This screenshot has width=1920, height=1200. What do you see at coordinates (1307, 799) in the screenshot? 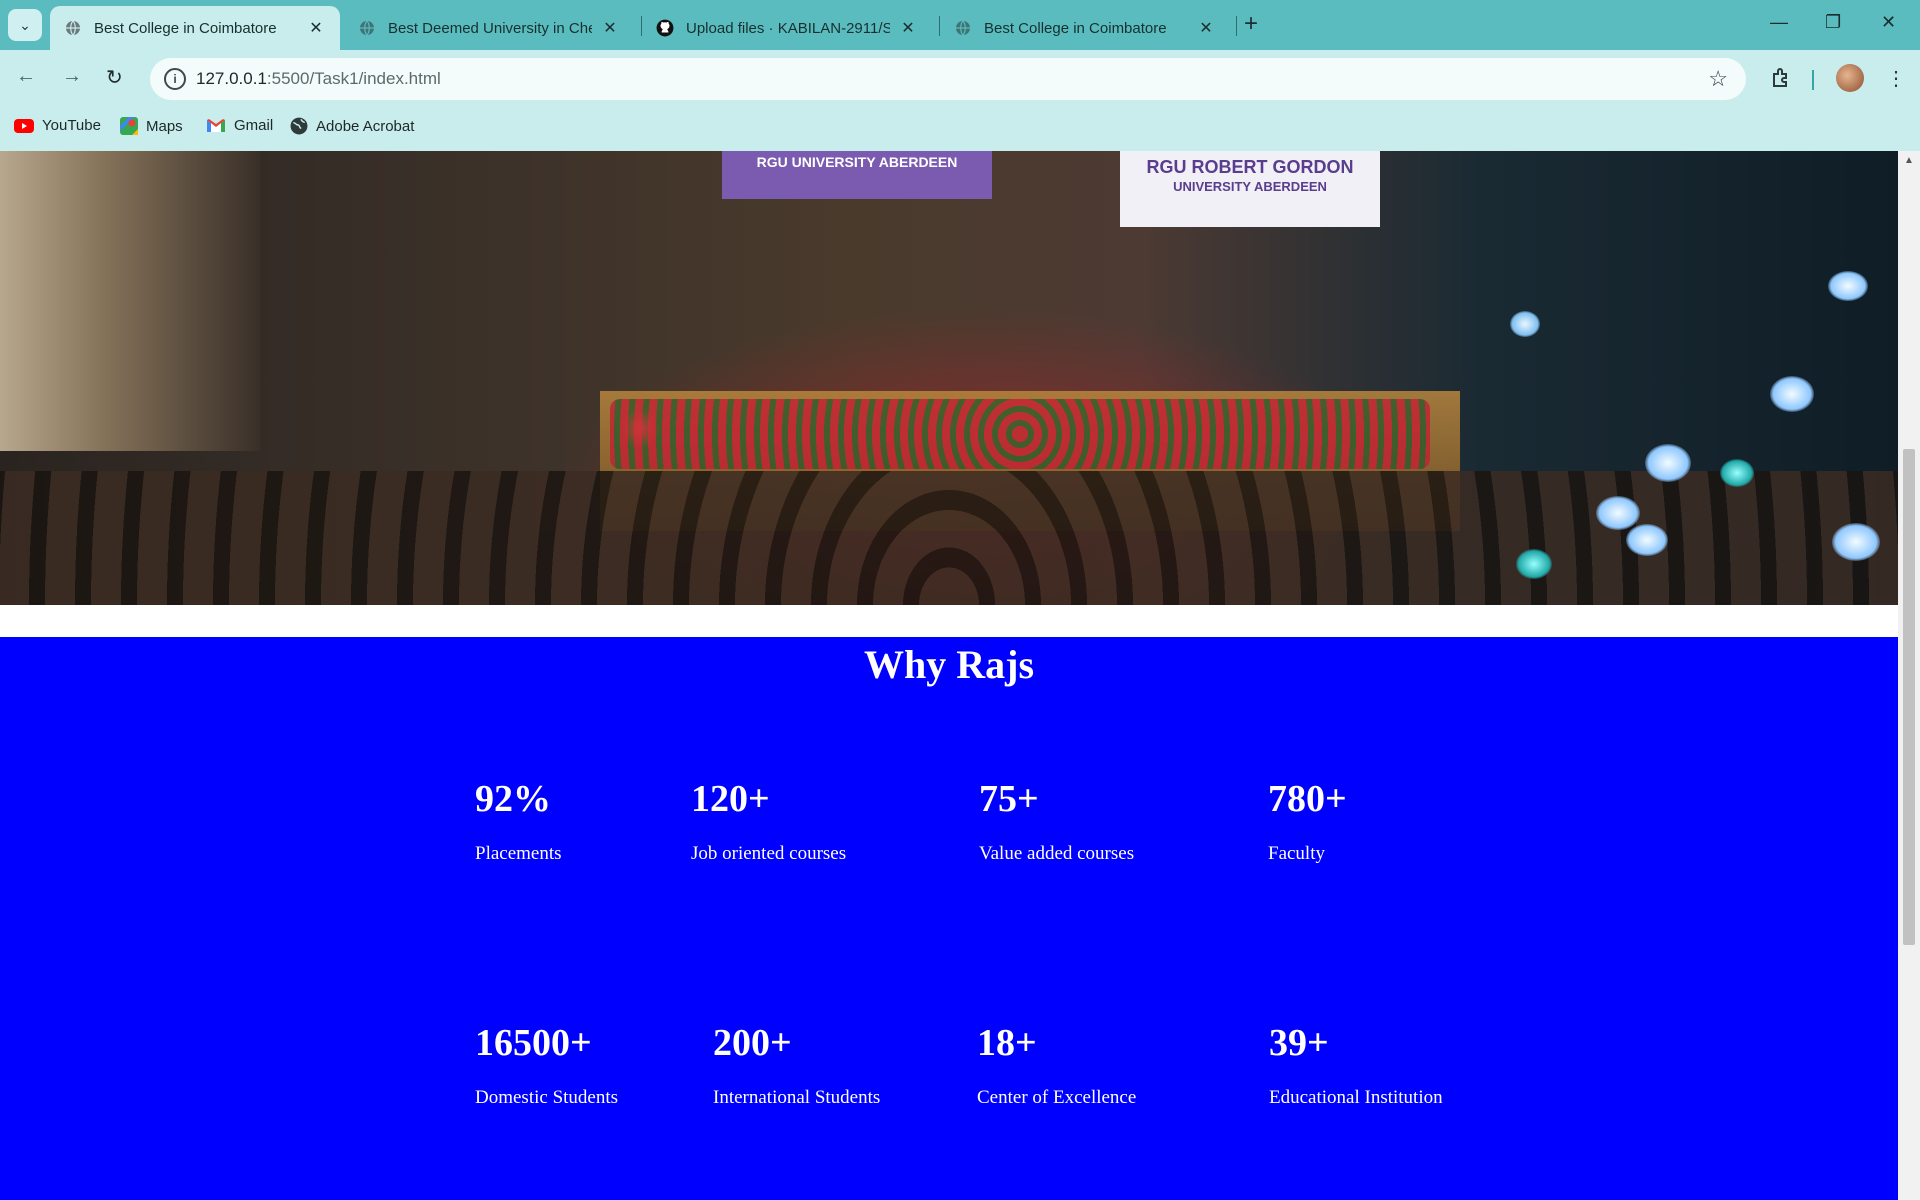
I see `stat-value: 780+` at bounding box center [1307, 799].